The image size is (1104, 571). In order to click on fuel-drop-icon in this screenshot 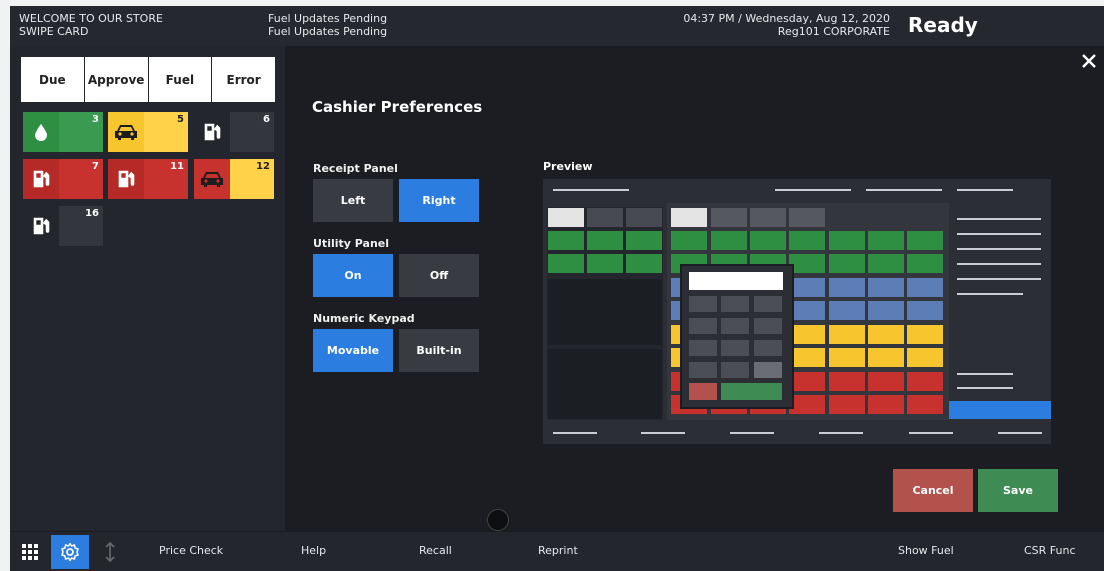, I will do `click(41, 132)`.